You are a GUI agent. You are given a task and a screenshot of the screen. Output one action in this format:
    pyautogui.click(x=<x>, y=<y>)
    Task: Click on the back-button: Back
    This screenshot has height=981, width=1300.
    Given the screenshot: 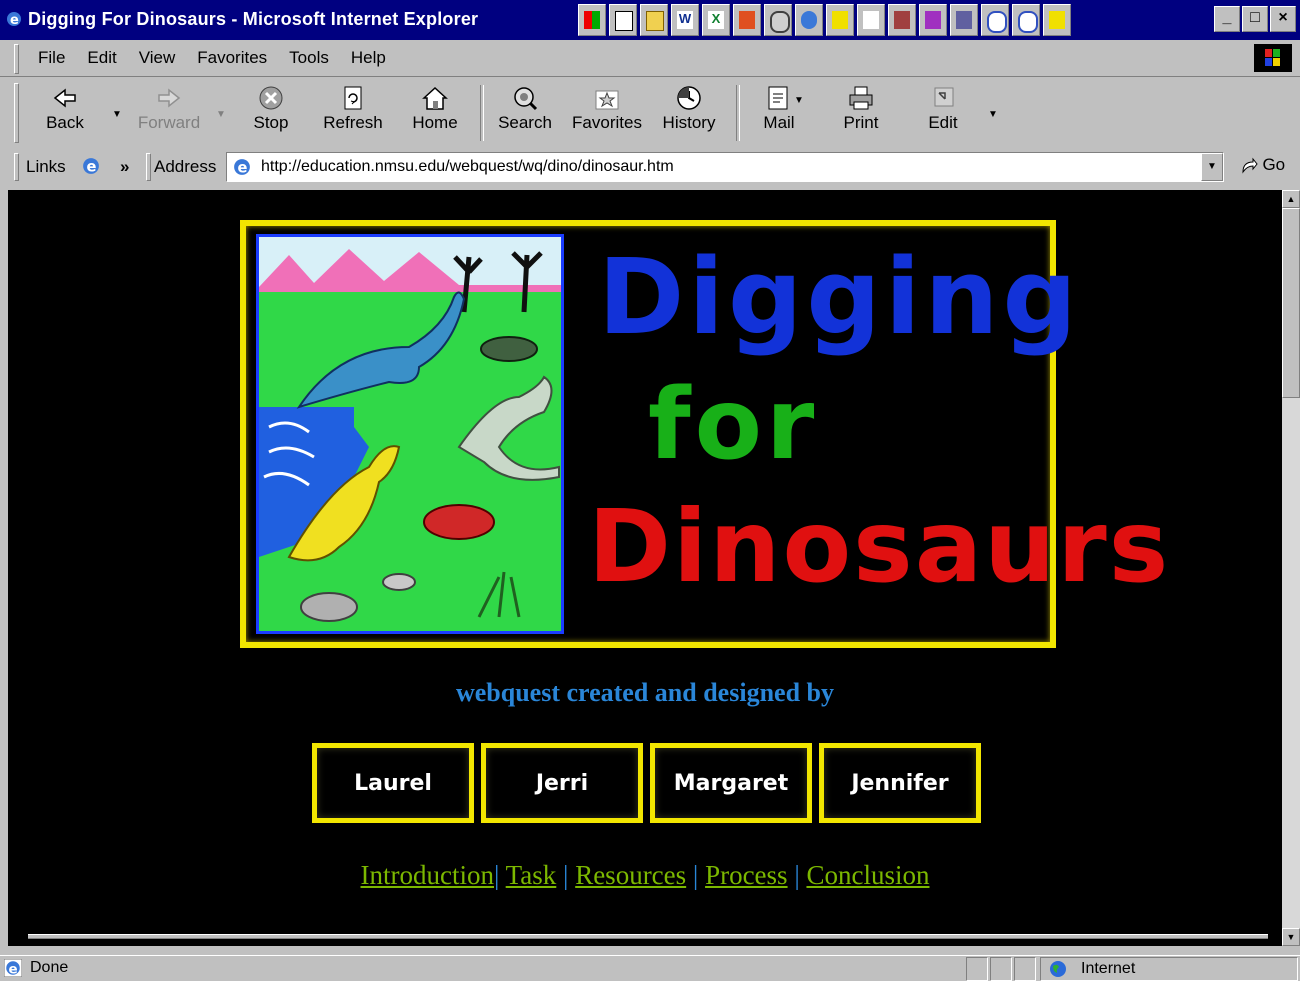 What is the action you would take?
    pyautogui.click(x=65, y=108)
    